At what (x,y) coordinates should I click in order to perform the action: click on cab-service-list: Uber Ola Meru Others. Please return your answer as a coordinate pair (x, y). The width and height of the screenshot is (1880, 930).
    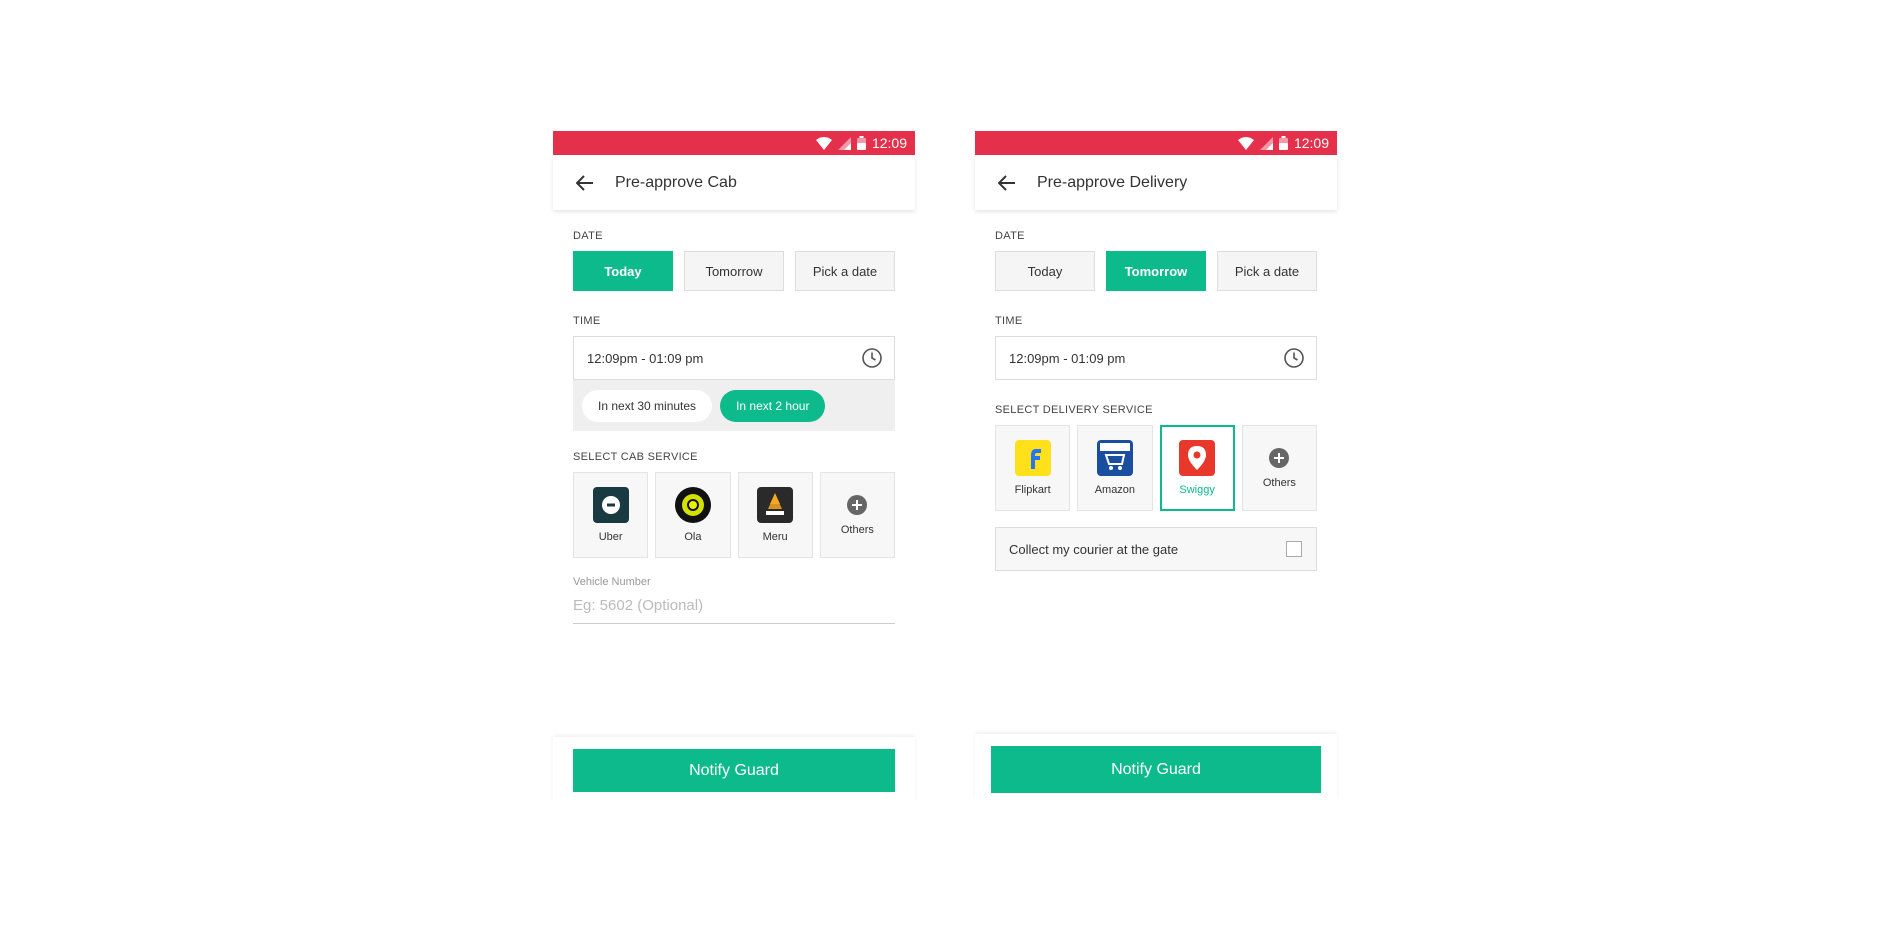
    Looking at the image, I should click on (734, 515).